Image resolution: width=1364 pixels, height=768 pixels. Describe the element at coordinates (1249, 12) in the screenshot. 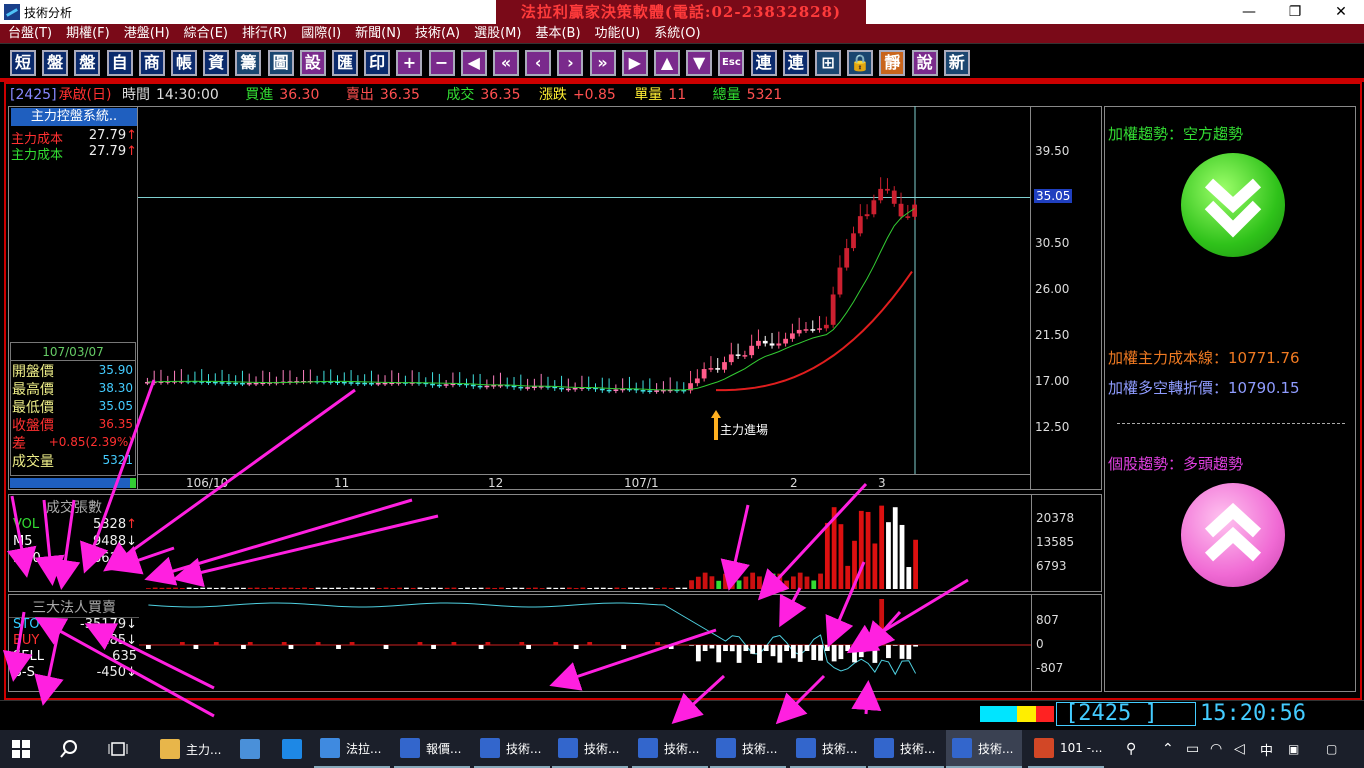

I see `minimize-button: —` at that location.